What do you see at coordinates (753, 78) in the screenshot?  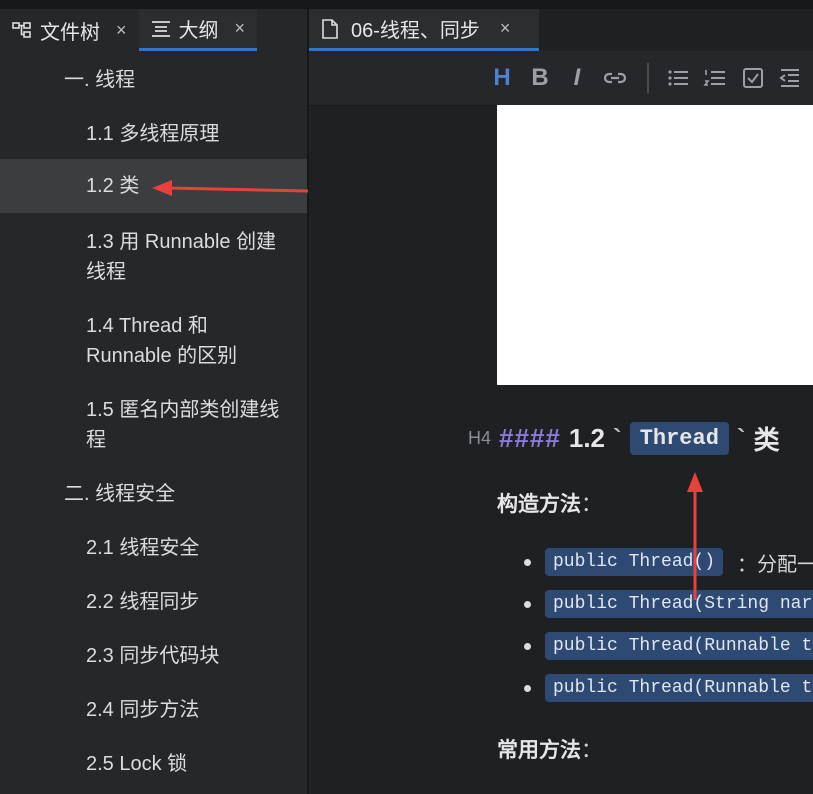 I see `checklist-icon` at bounding box center [753, 78].